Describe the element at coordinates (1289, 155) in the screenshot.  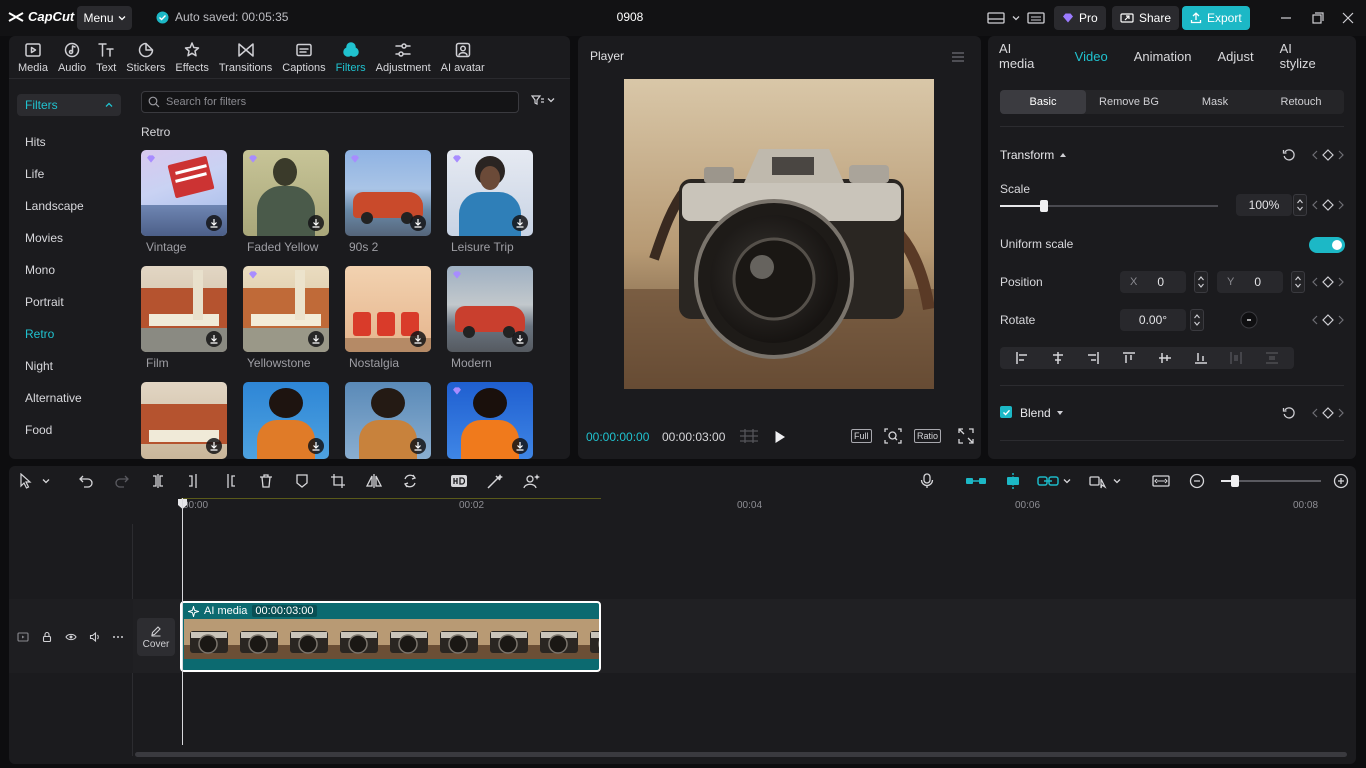
I see `reset-icon` at that location.